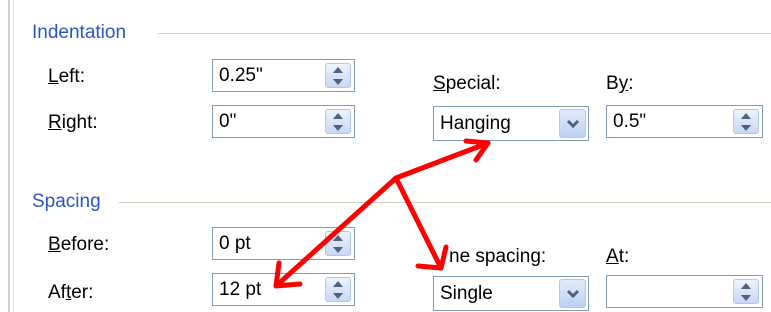  Describe the element at coordinates (235, 244) in the screenshot. I see `before-value: 0 pt` at that location.